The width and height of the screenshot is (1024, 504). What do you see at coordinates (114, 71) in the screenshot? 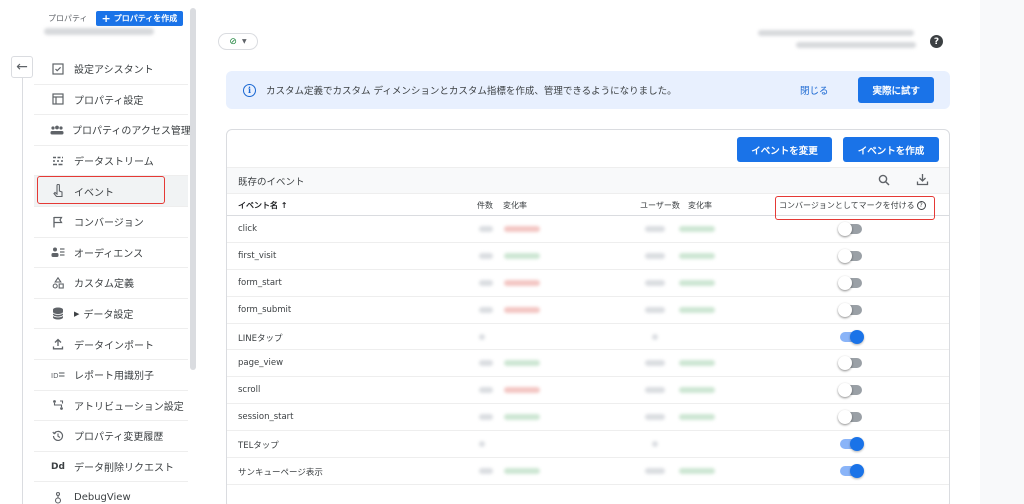
I see `sidebar-item-label: 設定アシスタント` at bounding box center [114, 71].